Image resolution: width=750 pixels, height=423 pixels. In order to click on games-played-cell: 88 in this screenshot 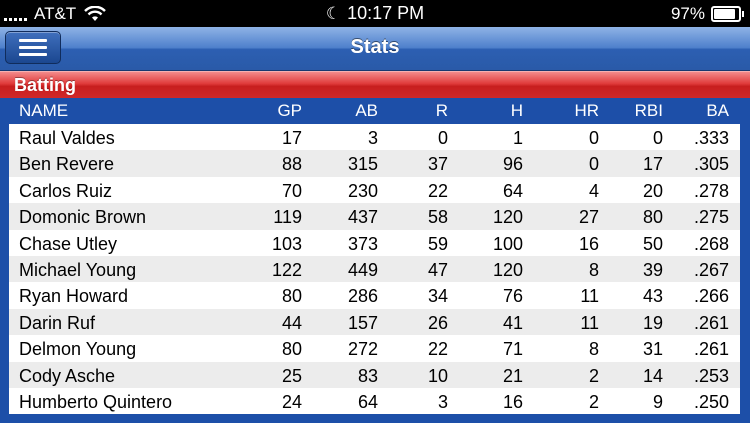, I will do `click(291, 164)`.